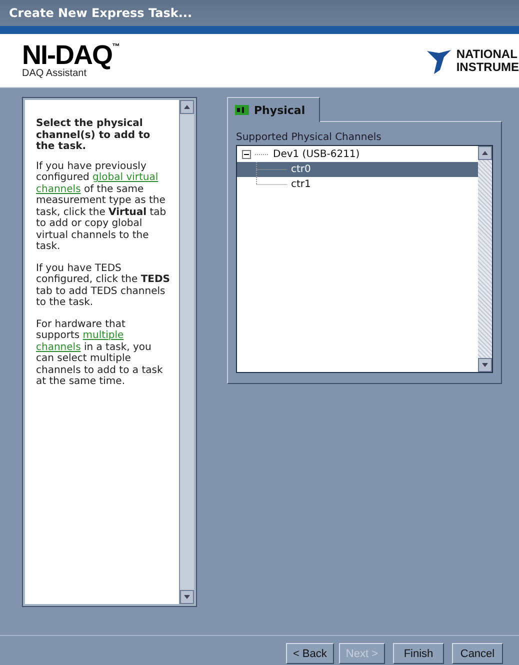  Describe the element at coordinates (418, 653) in the screenshot. I see `wizard-button: Finish` at that location.